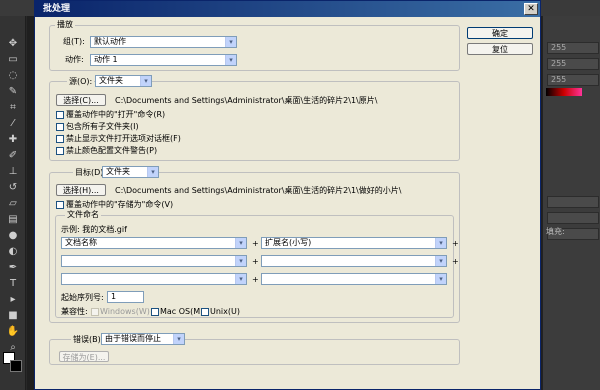 The height and width of the screenshot is (390, 600). Describe the element at coordinates (81, 82) in the screenshot. I see `source-label: 源(O):` at that location.